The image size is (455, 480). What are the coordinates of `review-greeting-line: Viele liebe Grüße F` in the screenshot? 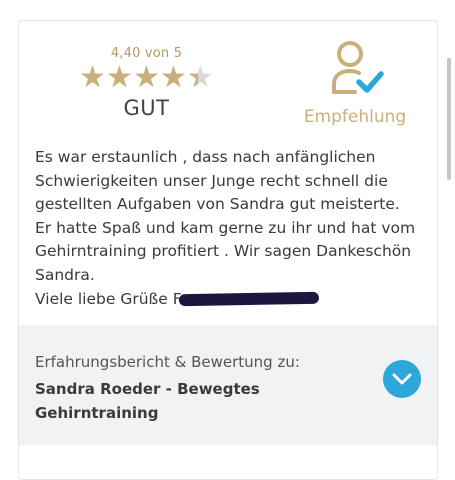 It's located at (232, 300).